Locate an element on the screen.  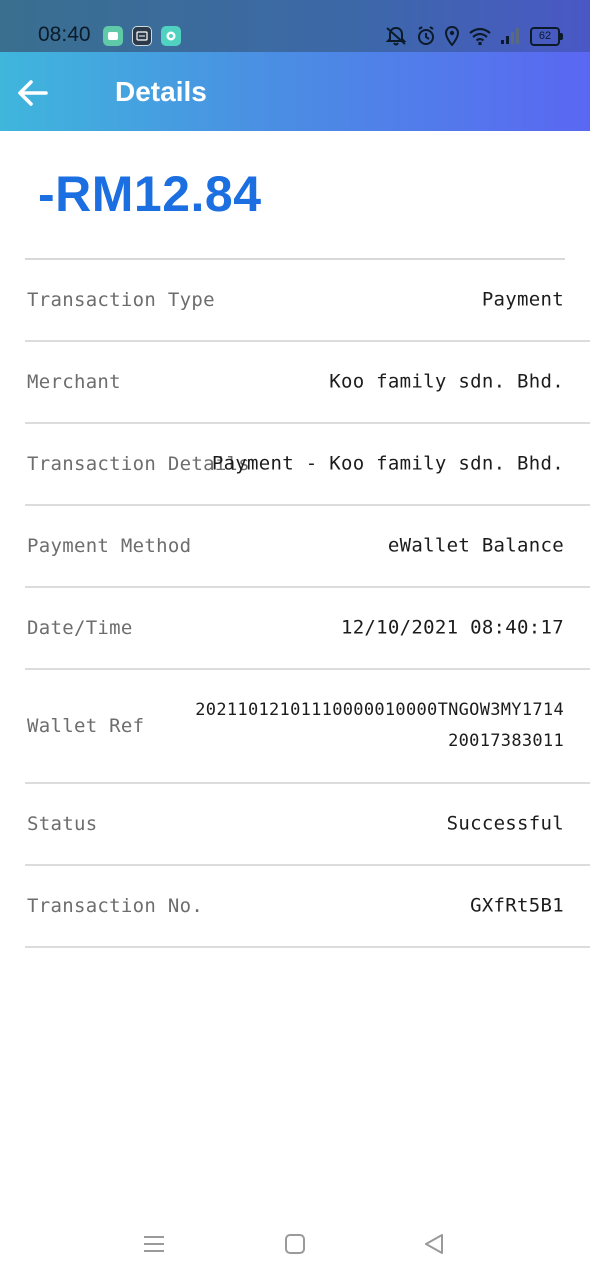
alarm-icon is located at coordinates (426, 36).